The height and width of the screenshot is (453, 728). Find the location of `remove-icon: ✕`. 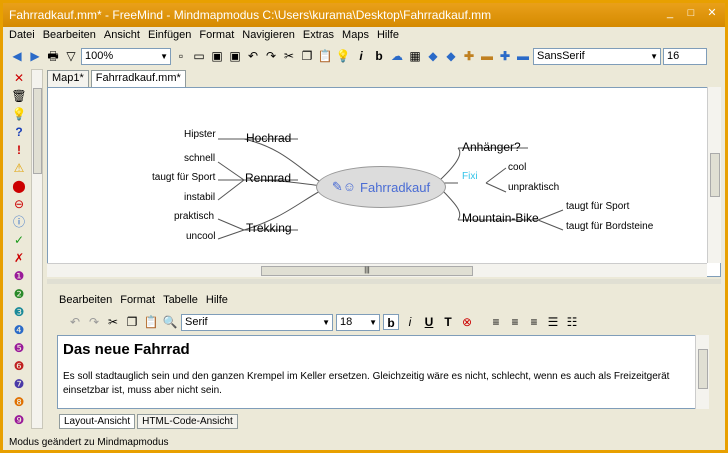

remove-icon: ✕ is located at coordinates (19, 78).